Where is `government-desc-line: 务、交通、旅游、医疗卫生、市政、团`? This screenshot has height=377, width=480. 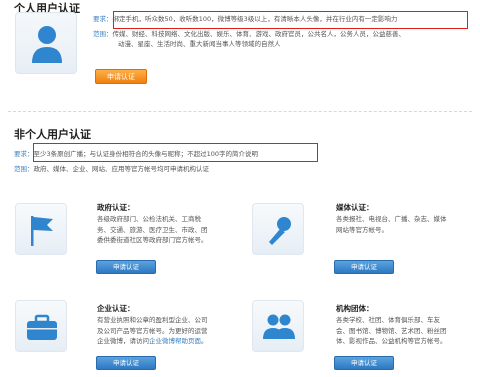 government-desc-line: 务、交通、旅游、医疗卫生、市政、团 is located at coordinates (152, 229).